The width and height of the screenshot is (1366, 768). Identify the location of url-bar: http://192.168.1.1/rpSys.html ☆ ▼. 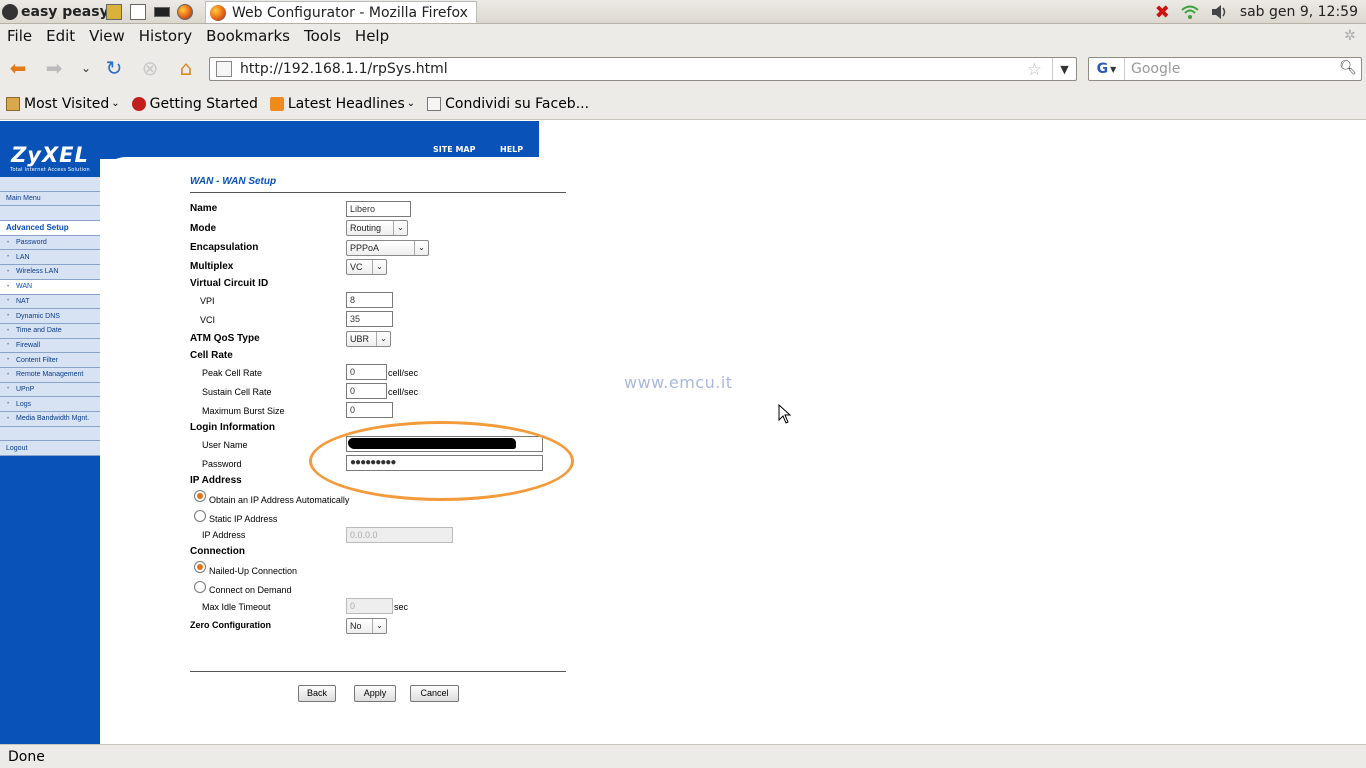
(643, 69).